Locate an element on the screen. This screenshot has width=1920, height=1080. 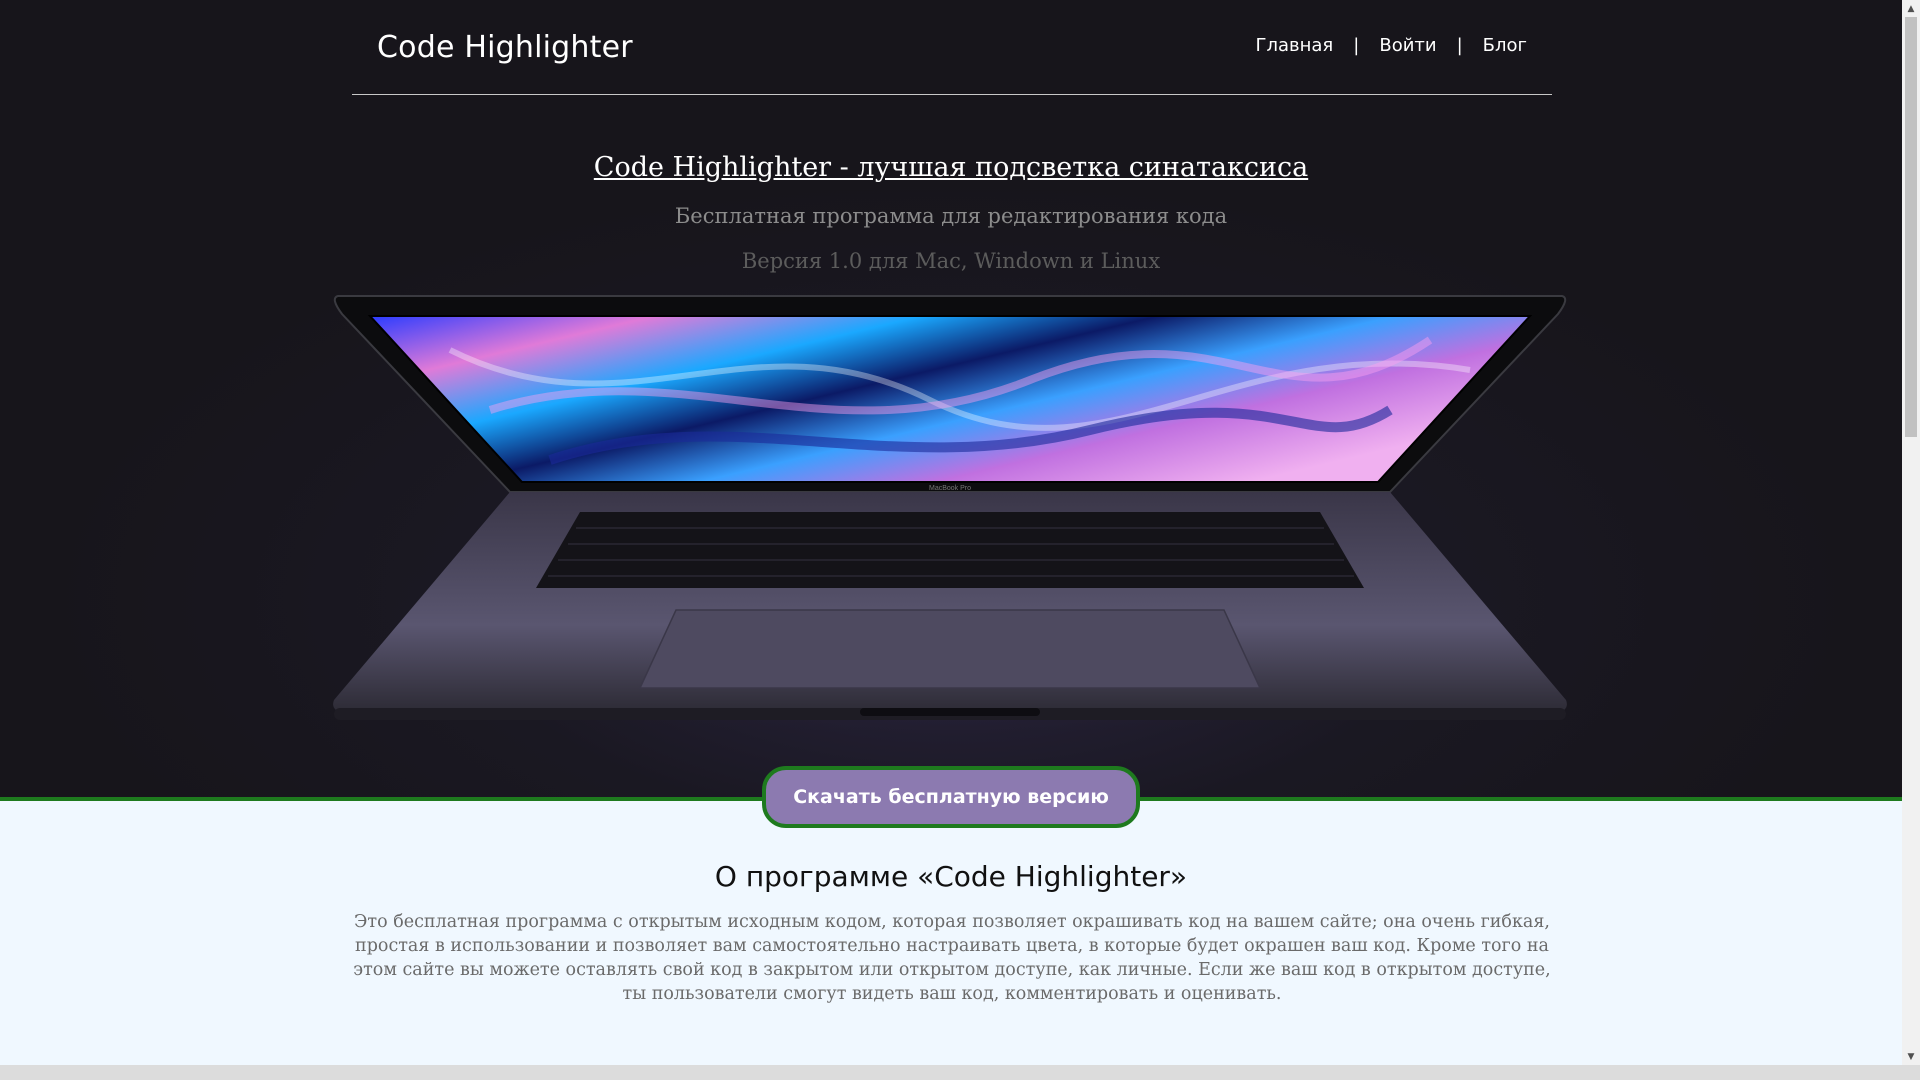
scrollbar-corner is located at coordinates (1911, 1072).